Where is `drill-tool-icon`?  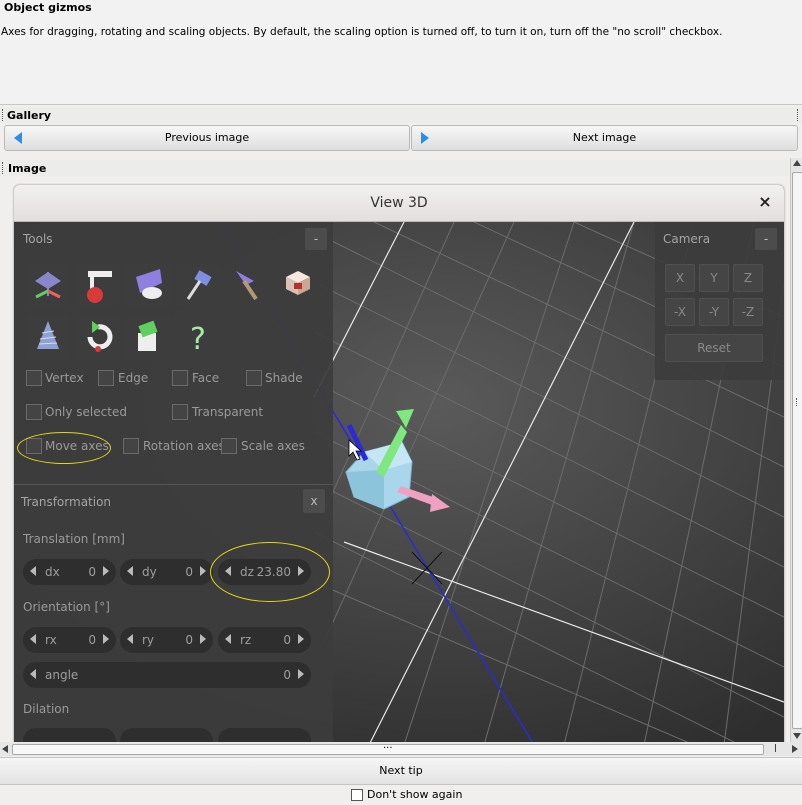 drill-tool-icon is located at coordinates (48, 337).